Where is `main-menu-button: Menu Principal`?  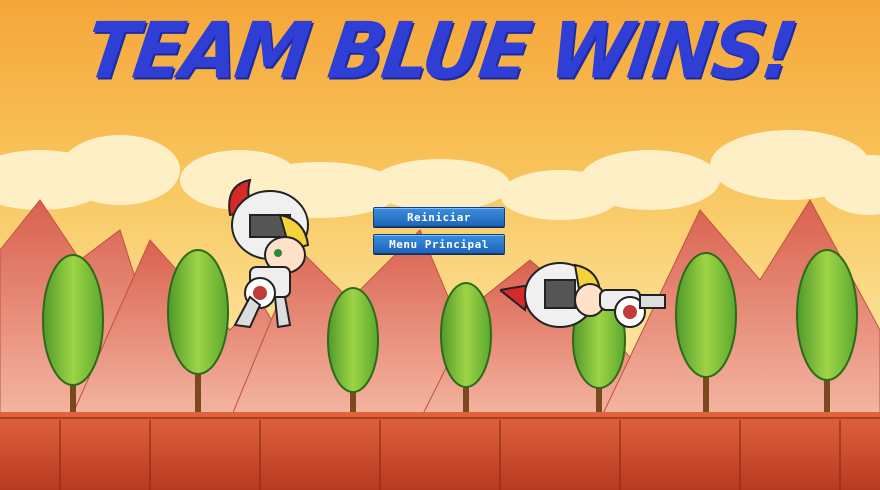 main-menu-button: Menu Principal is located at coordinates (439, 244).